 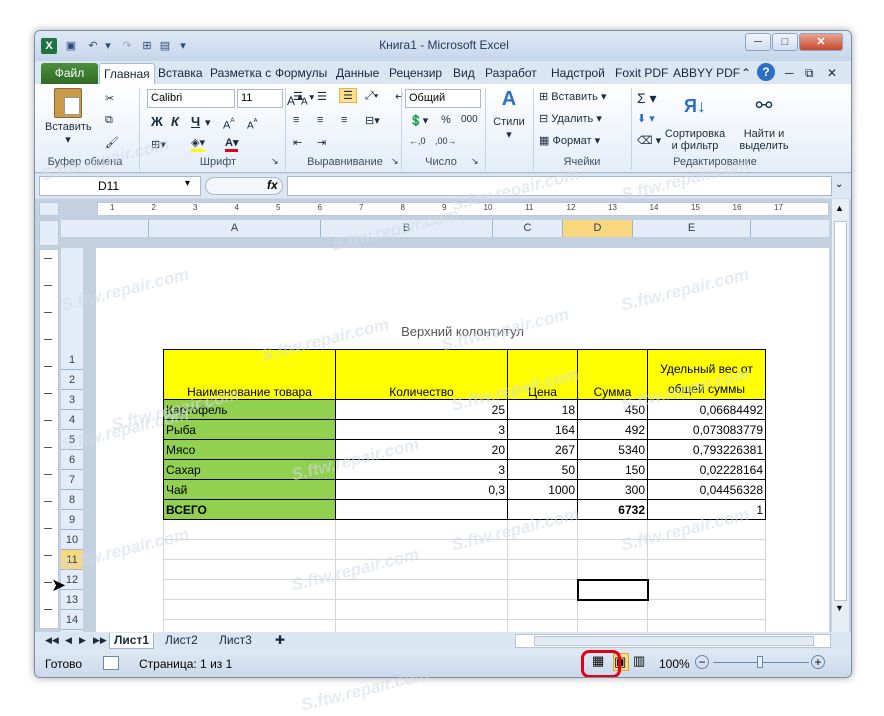 What do you see at coordinates (395, 161) in the screenshot?
I see `alignment-dialog-launcher-icon: ↘` at bounding box center [395, 161].